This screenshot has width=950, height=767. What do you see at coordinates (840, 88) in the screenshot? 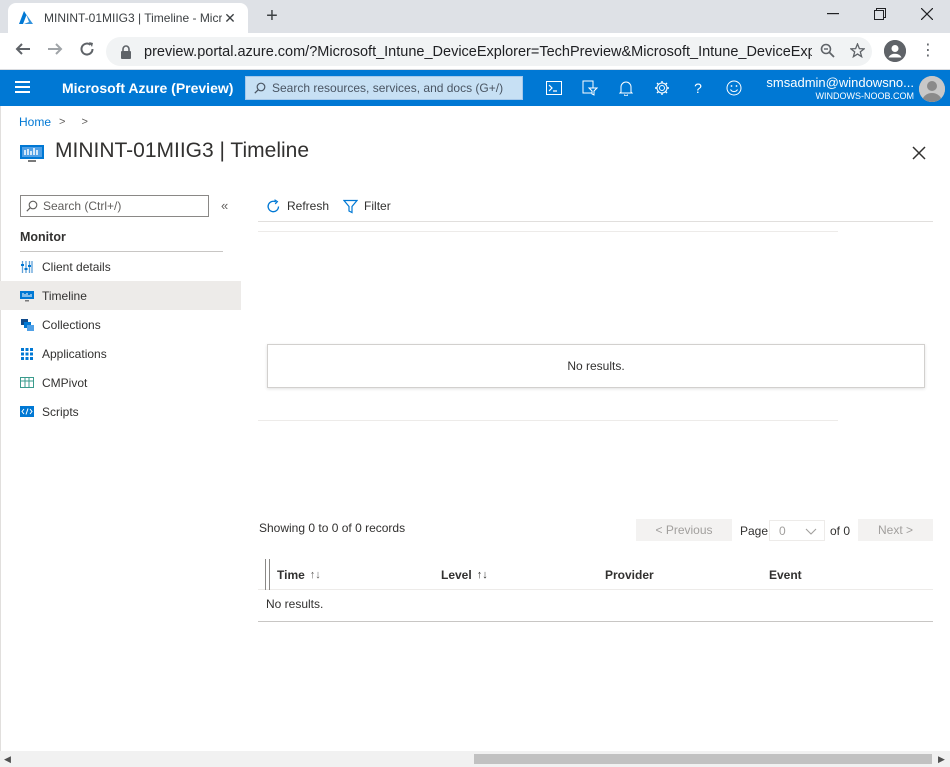
I see `account-menu: smsadmin@windowsno... WINDOWS-NOOB.COM` at bounding box center [840, 88].